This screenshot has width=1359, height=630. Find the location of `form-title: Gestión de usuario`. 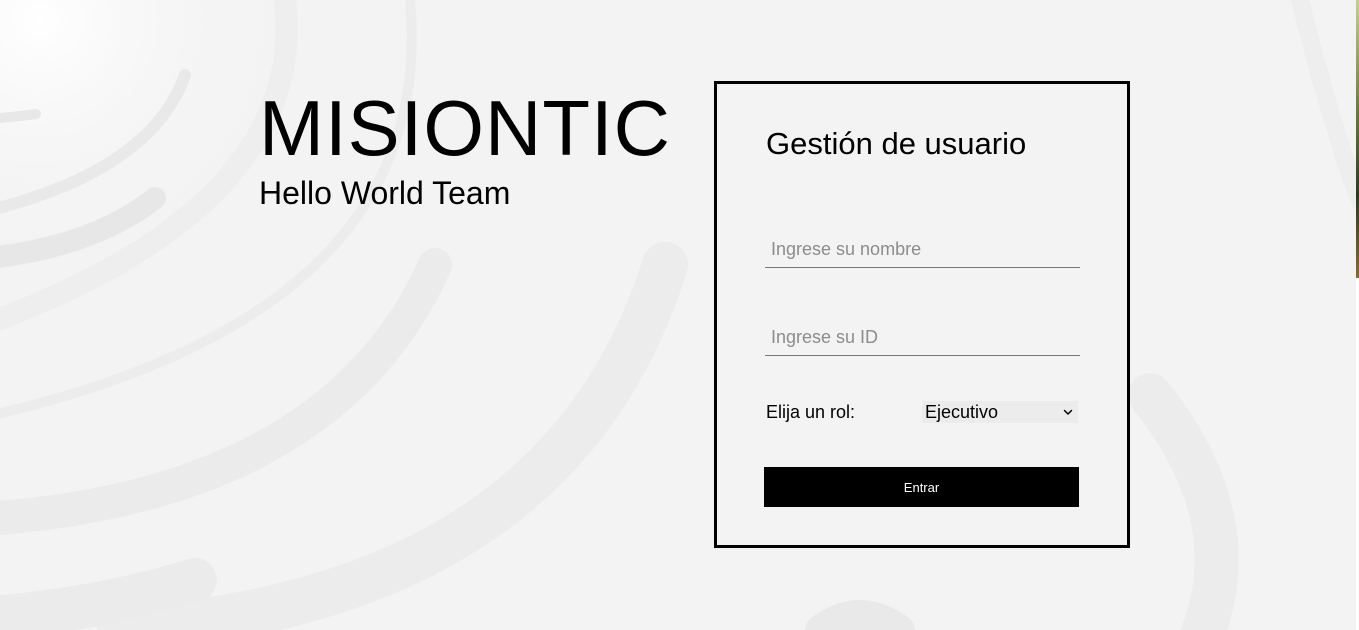

form-title: Gestión de usuario is located at coordinates (896, 143).